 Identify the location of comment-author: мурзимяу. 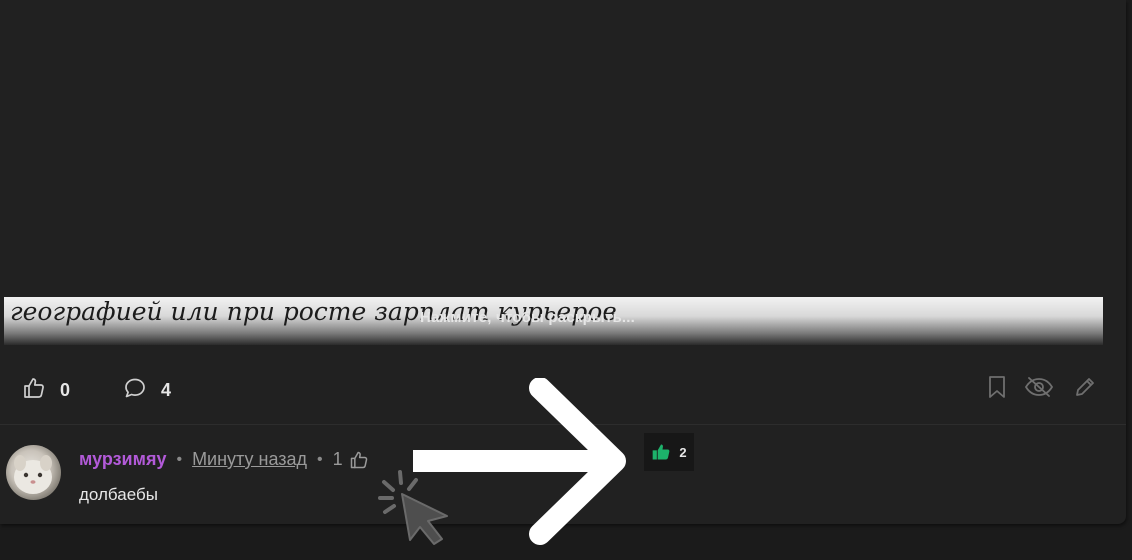
(122, 459).